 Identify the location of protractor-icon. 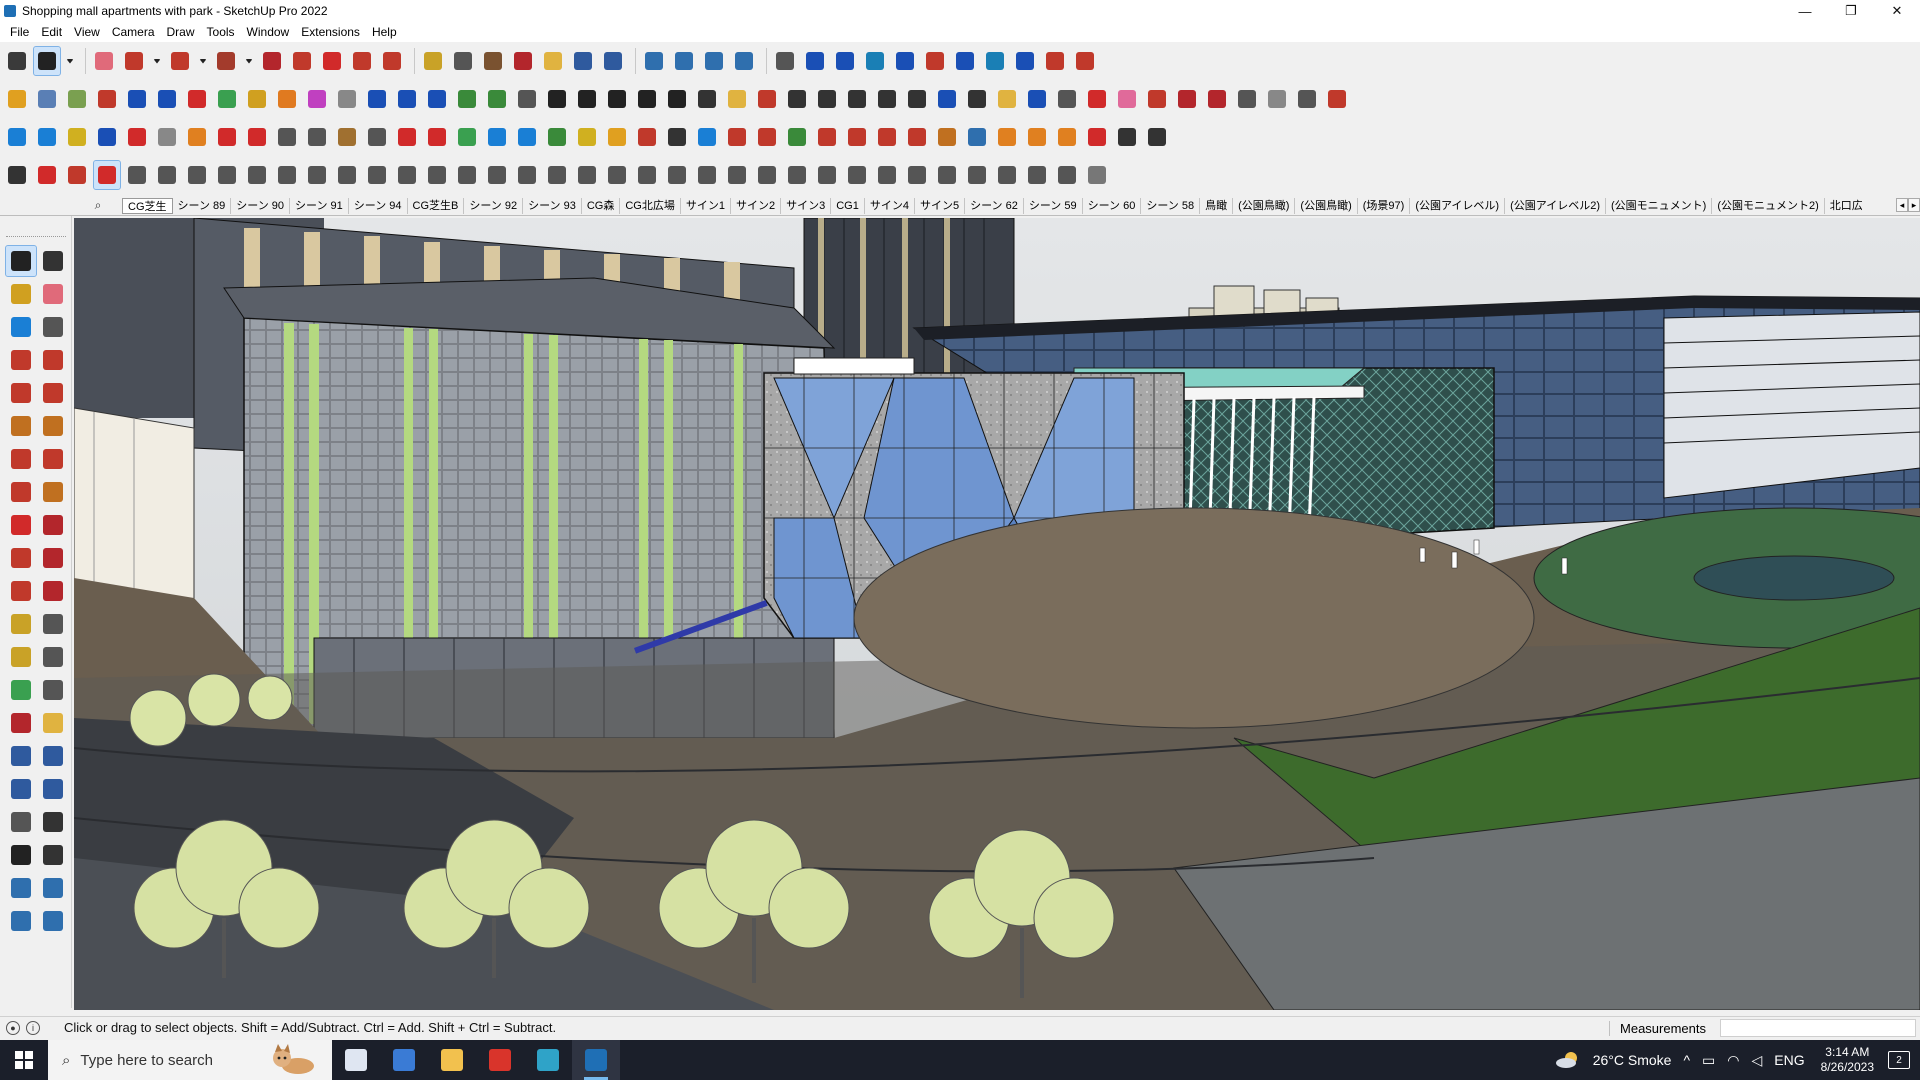
(21, 657).